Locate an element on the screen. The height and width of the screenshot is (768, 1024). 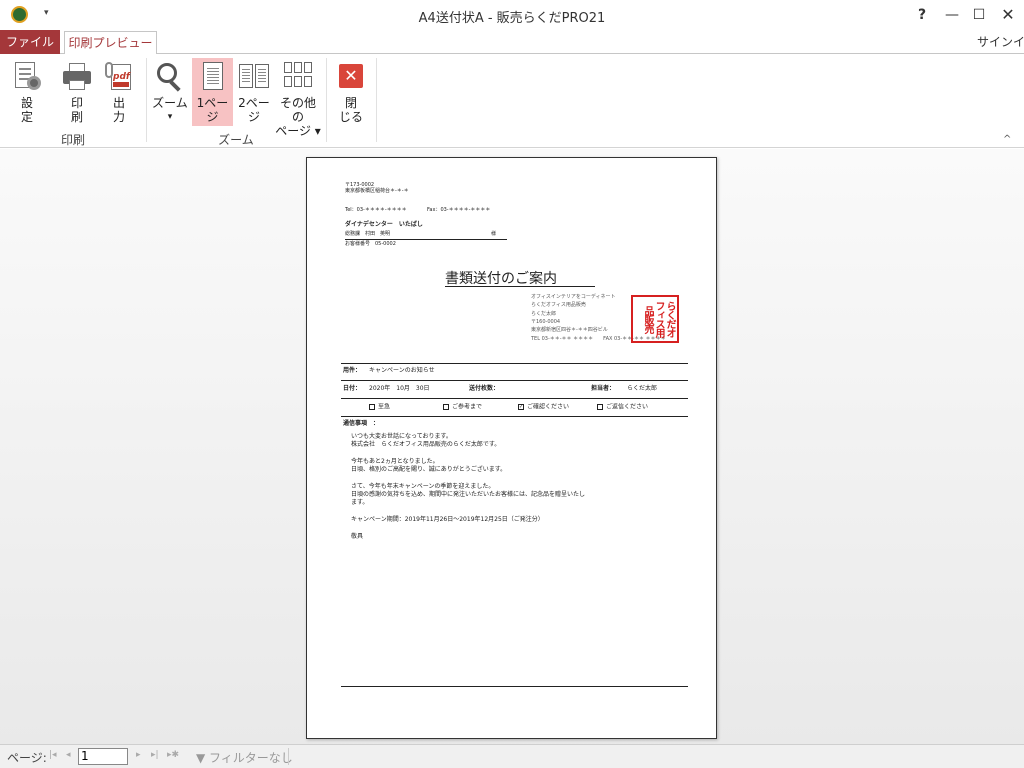
new-record-icon: ▸✱ is located at coordinates (173, 755).